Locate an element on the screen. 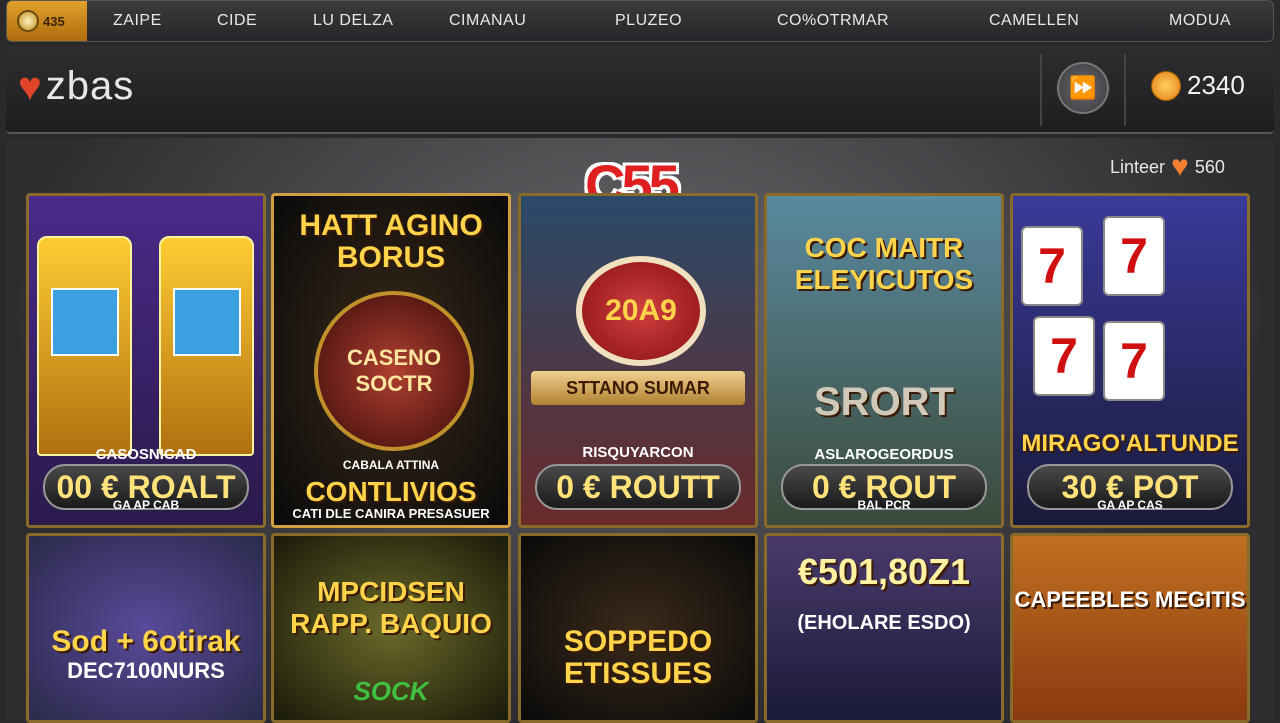 This screenshot has width=1280, height=723. nav-item-pluzeo: PLUZEO is located at coordinates (648, 21).